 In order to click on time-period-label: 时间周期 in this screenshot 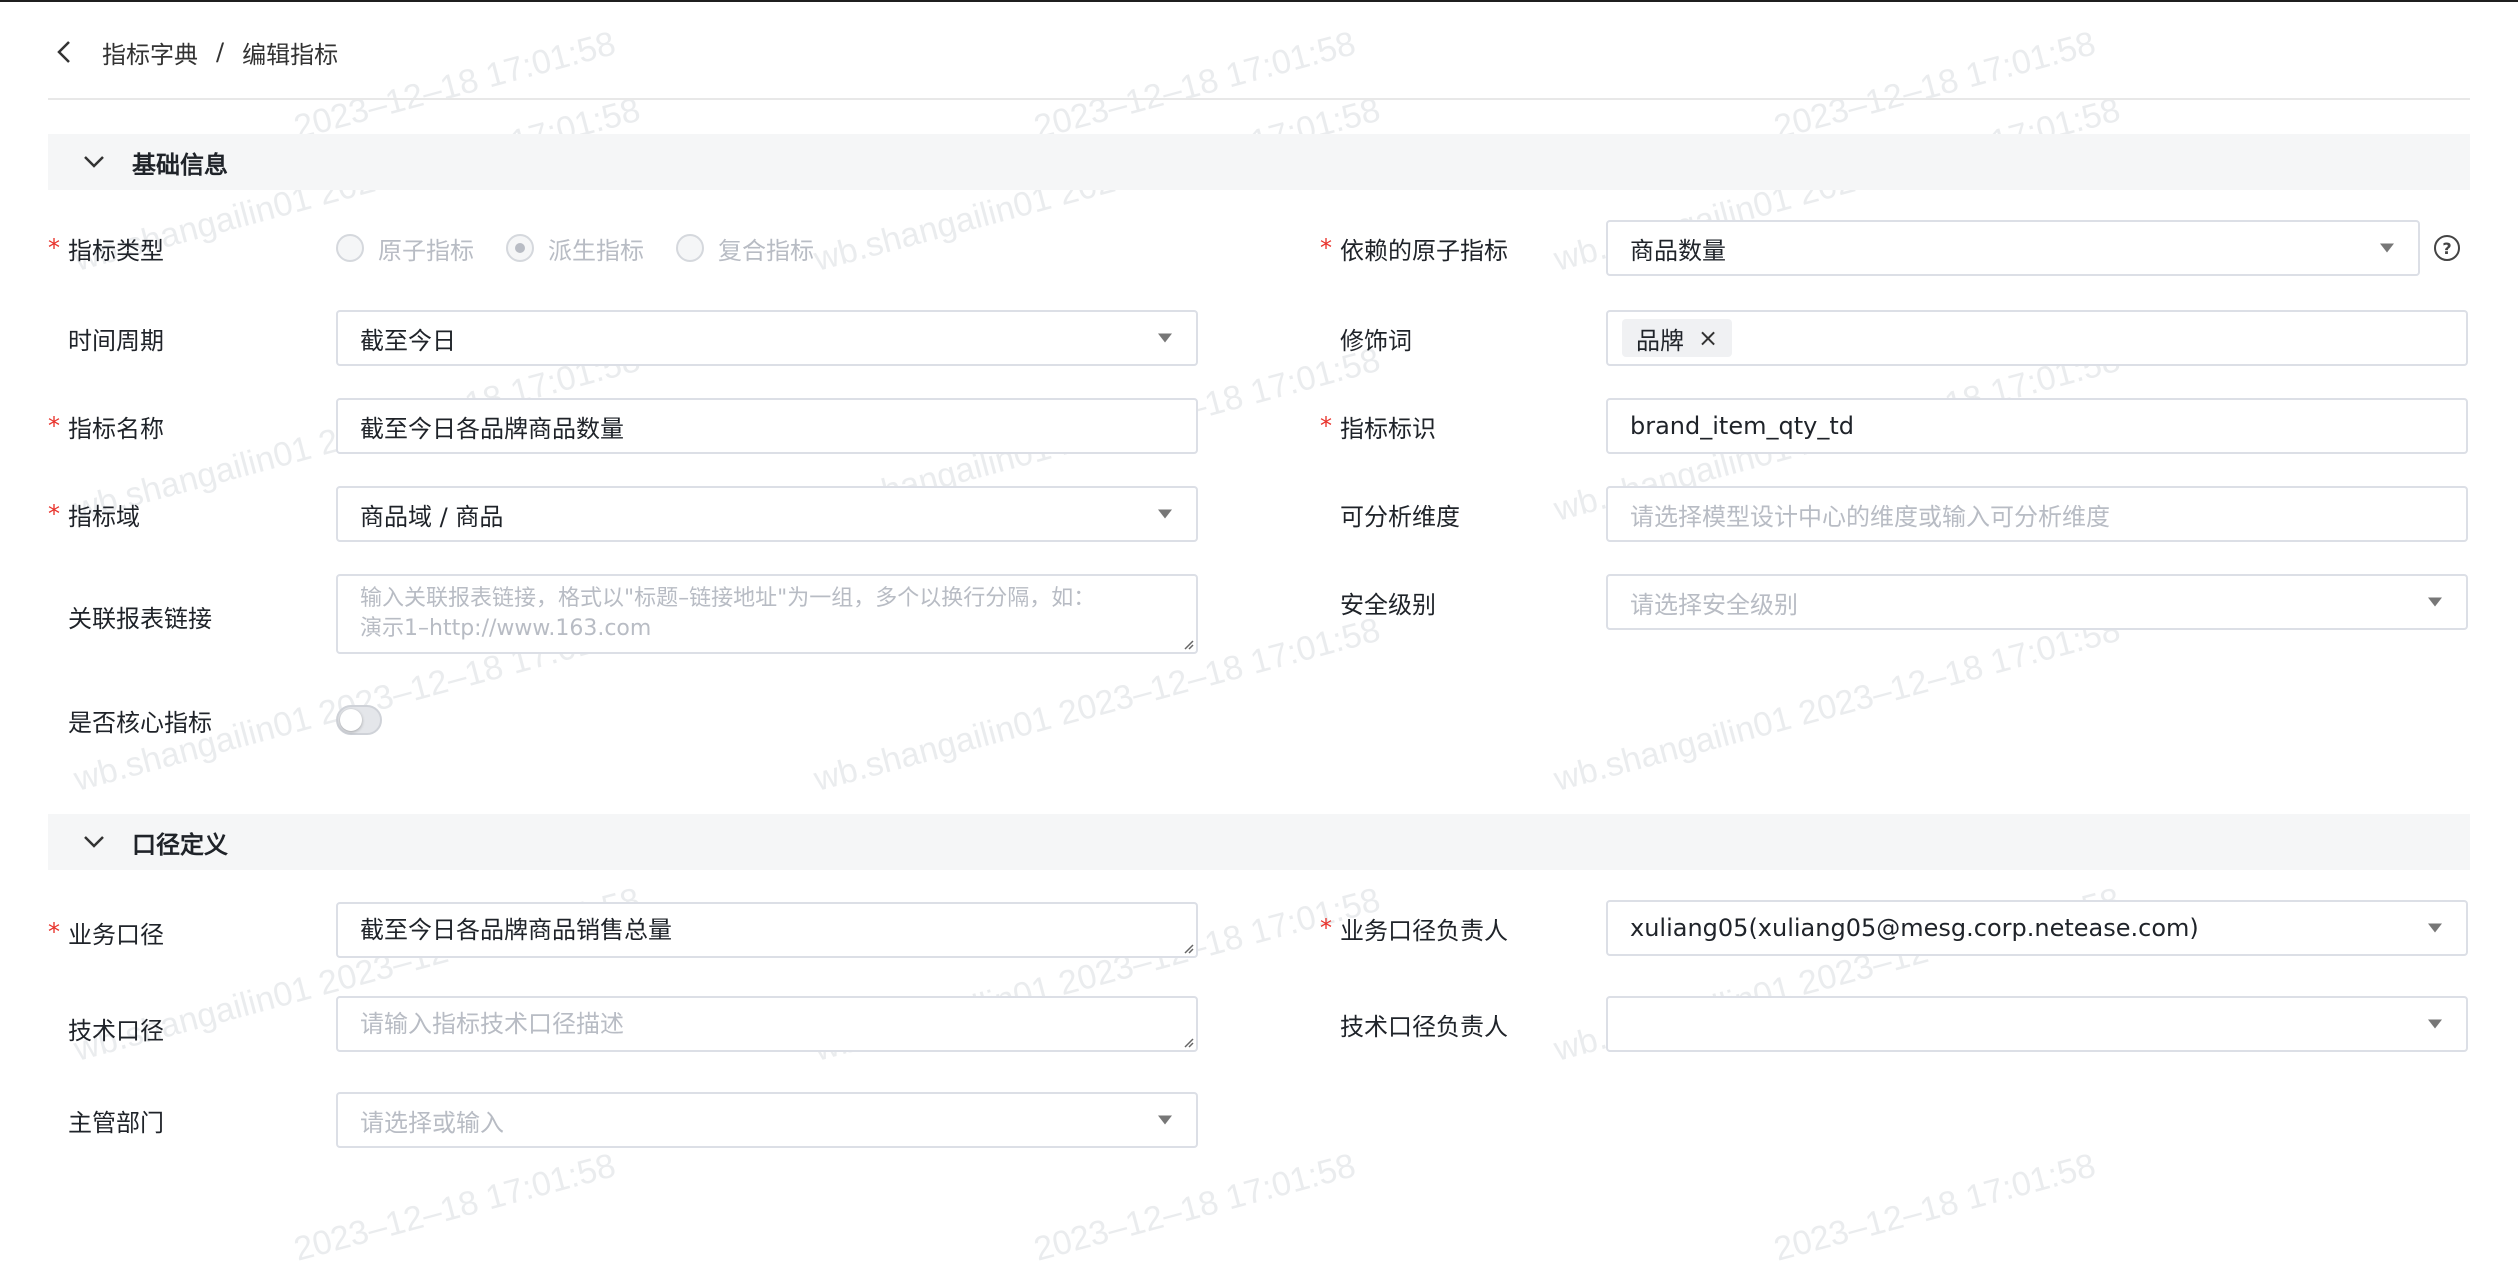, I will do `click(116, 340)`.